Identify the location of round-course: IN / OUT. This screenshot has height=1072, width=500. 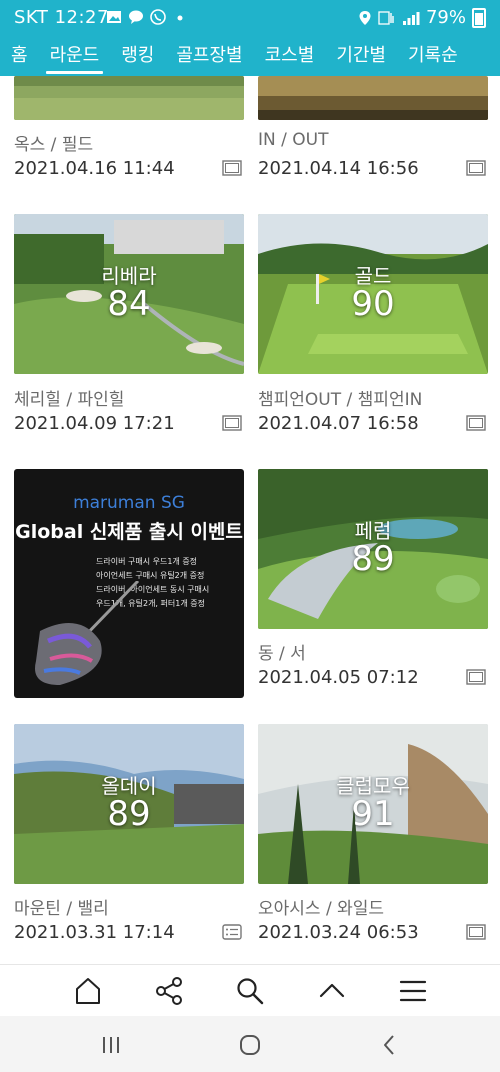
(293, 140).